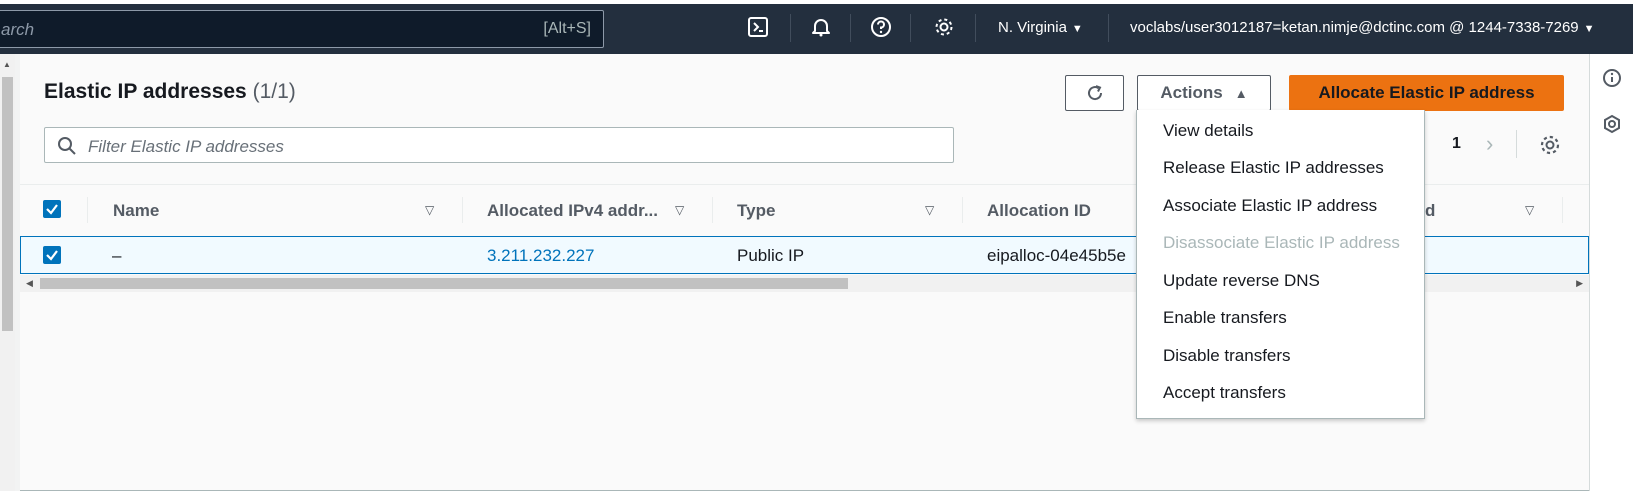 Image resolution: width=1633 pixels, height=491 pixels. What do you see at coordinates (1579, 283) in the screenshot?
I see `scroll-right-arrow-icon: ▶` at bounding box center [1579, 283].